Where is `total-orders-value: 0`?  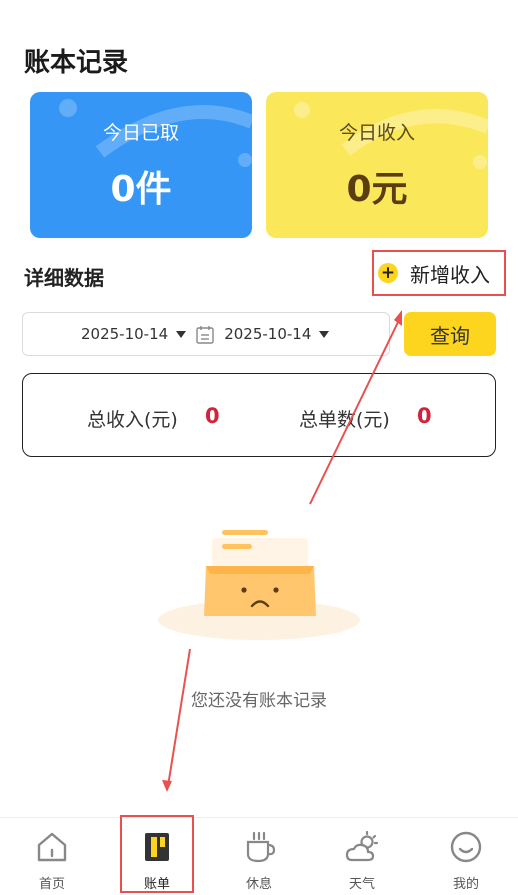
total-orders-value: 0 is located at coordinates (424, 416).